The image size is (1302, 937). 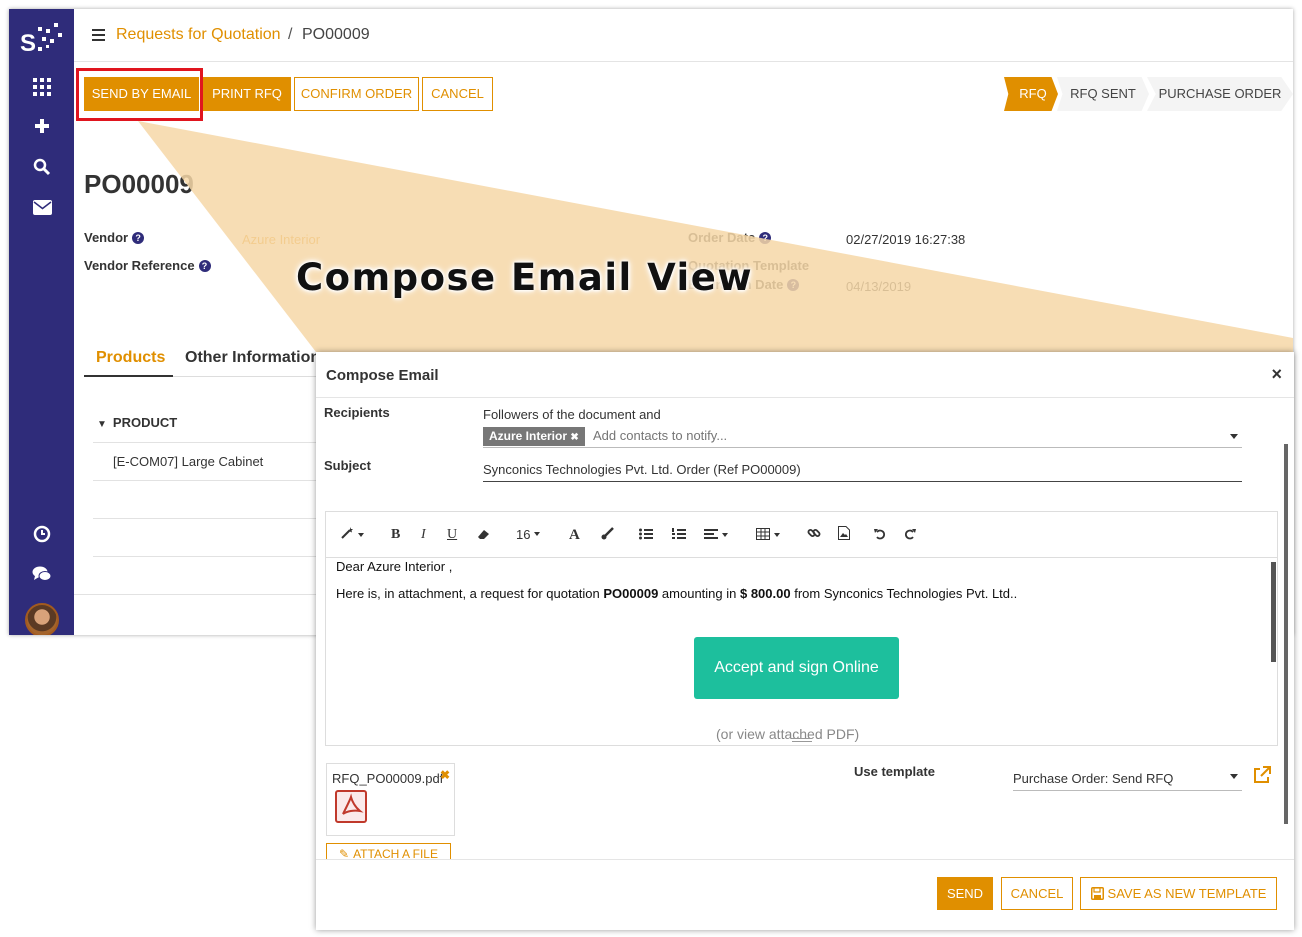 I want to click on cancel-button: CANCEL, so click(x=457, y=94).